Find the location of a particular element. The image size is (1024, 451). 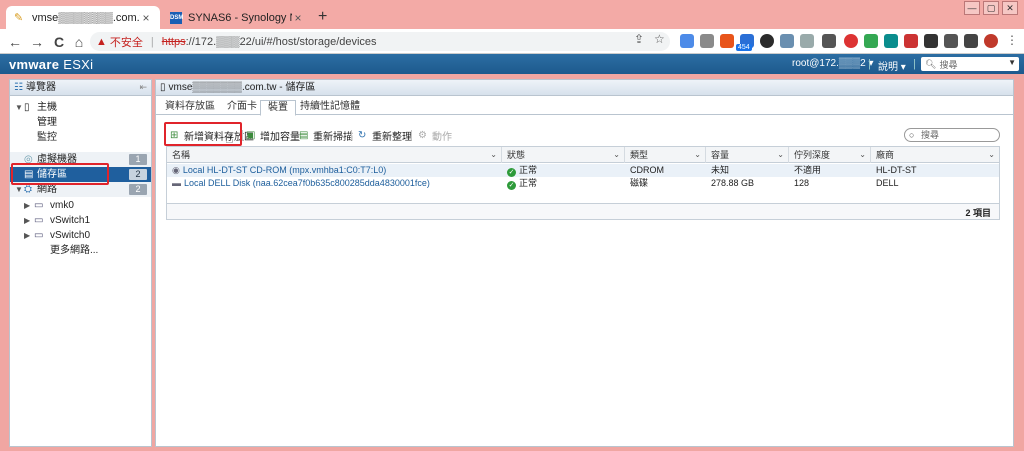

increase-capacity-button: ▣ 增加容量 is located at coordinates (273, 135).